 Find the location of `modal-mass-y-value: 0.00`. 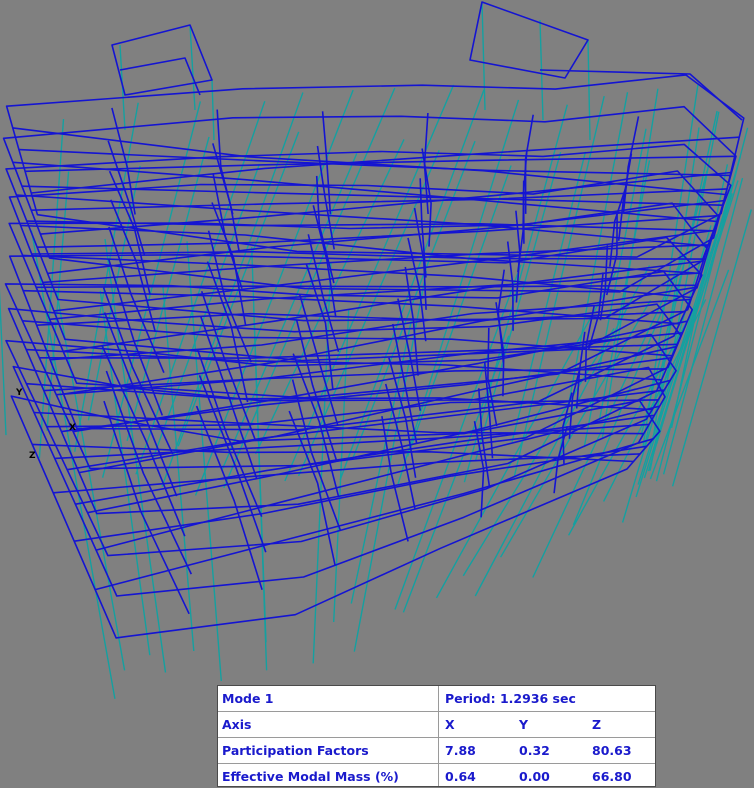

modal-mass-y-value: 0.00 is located at coordinates (534, 776).